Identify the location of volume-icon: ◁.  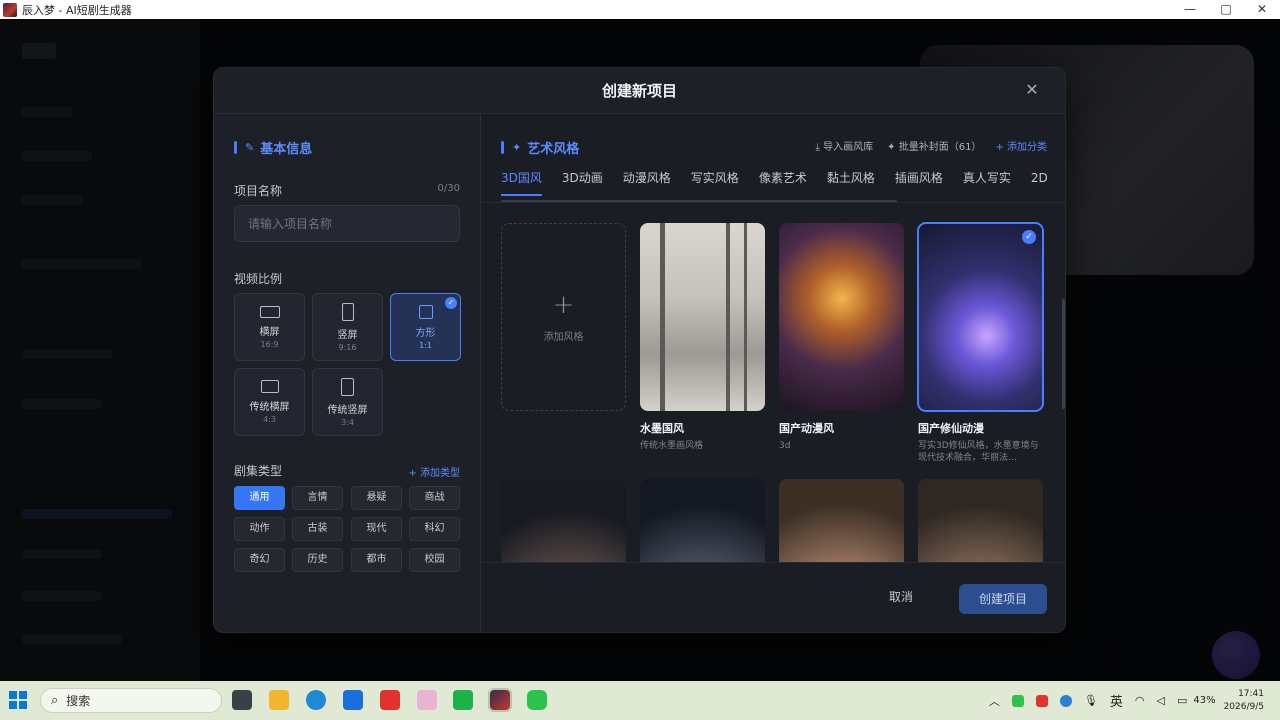
(1160, 700).